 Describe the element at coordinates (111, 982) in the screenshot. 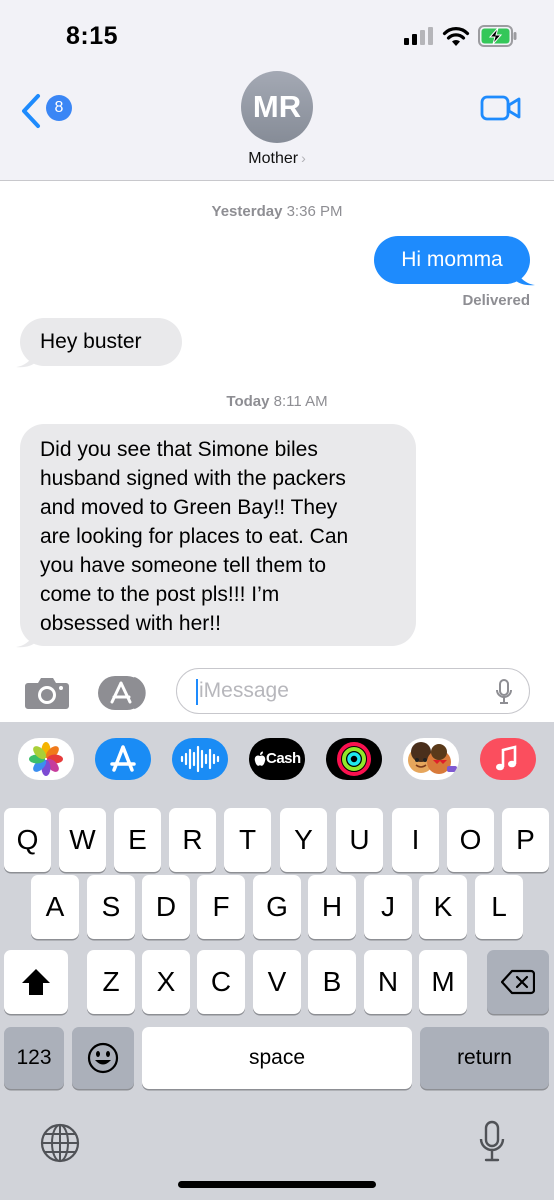

I see `key-z: Z` at that location.